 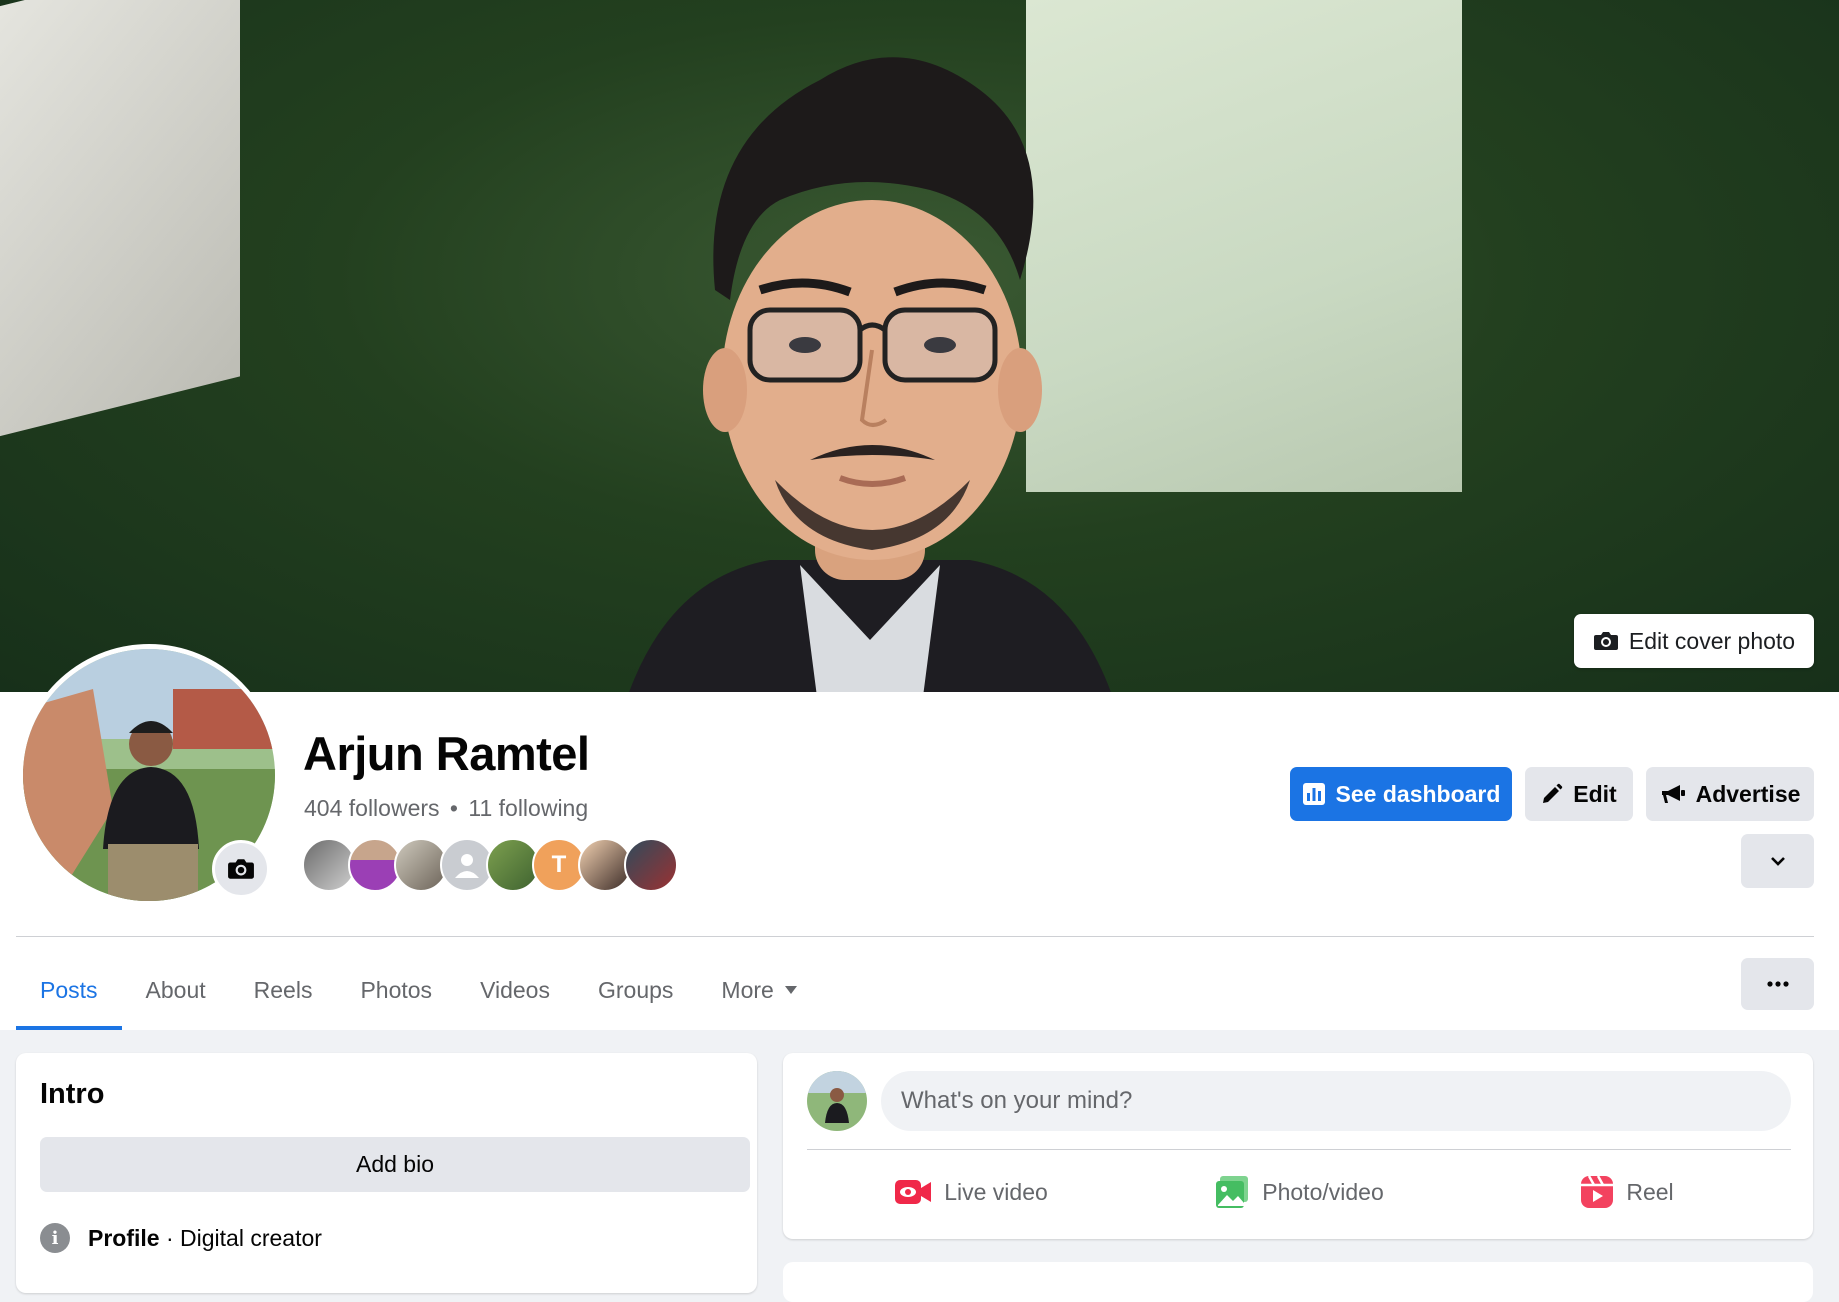 What do you see at coordinates (1299, 1149) in the screenshot?
I see `composer-divider` at bounding box center [1299, 1149].